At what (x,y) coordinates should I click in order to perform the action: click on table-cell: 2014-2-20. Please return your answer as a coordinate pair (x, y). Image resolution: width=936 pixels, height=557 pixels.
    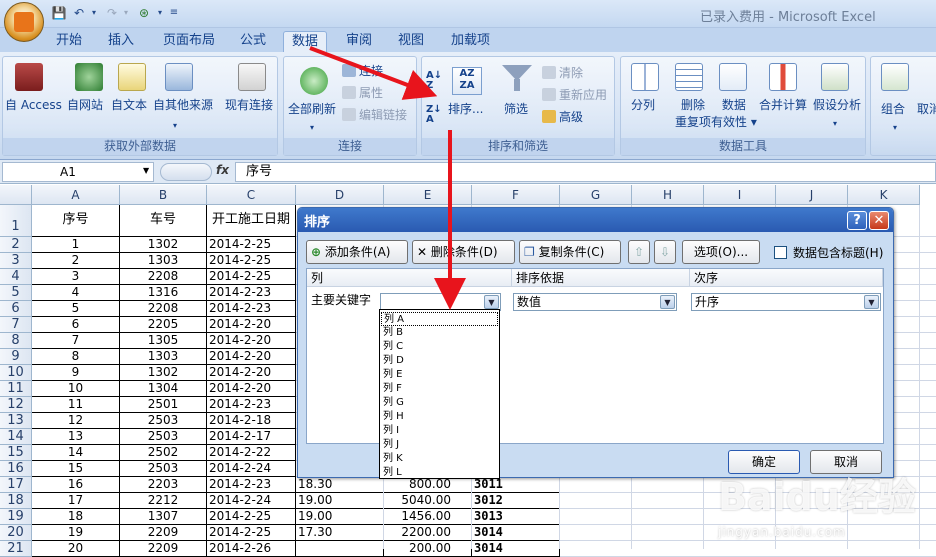
    Looking at the image, I should click on (251, 389).